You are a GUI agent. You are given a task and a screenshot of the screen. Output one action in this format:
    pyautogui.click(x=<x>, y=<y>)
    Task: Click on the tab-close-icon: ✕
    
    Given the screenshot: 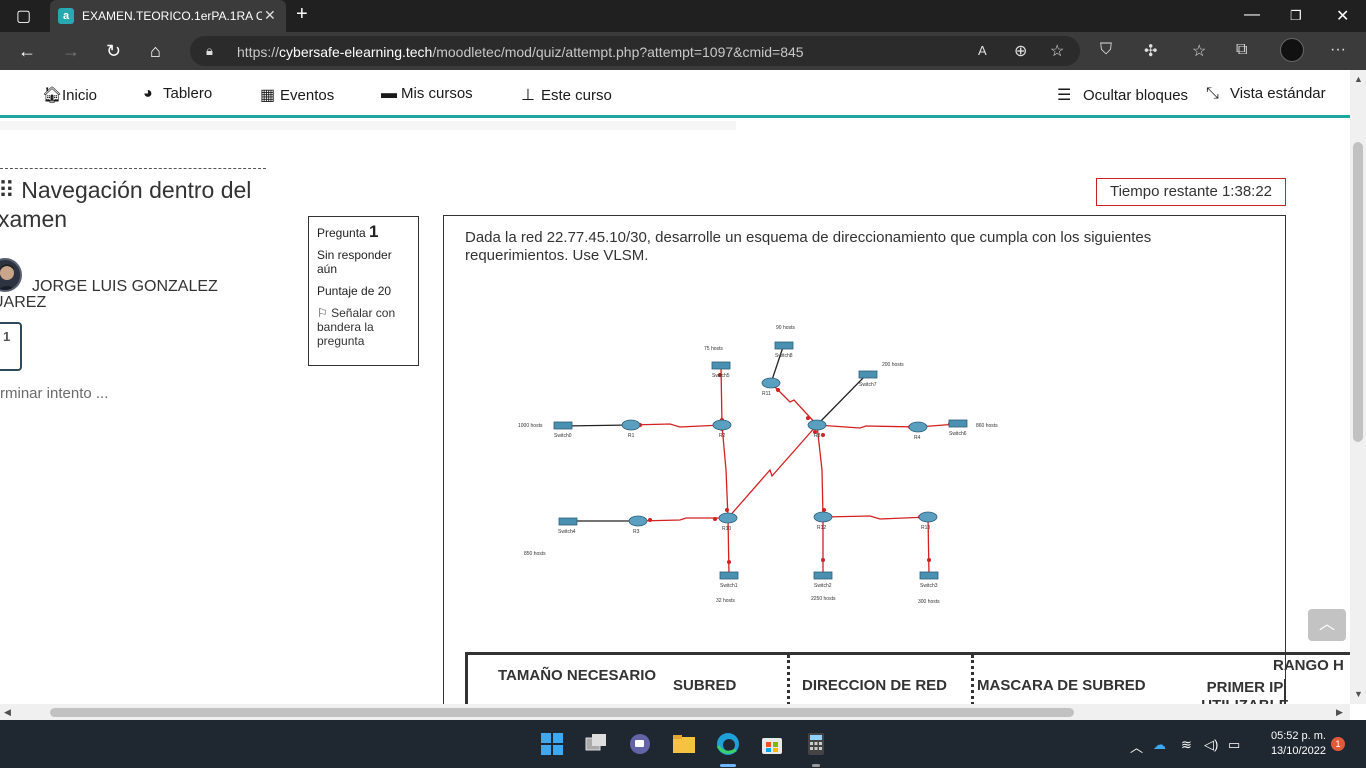 What is the action you would take?
    pyautogui.click(x=270, y=15)
    